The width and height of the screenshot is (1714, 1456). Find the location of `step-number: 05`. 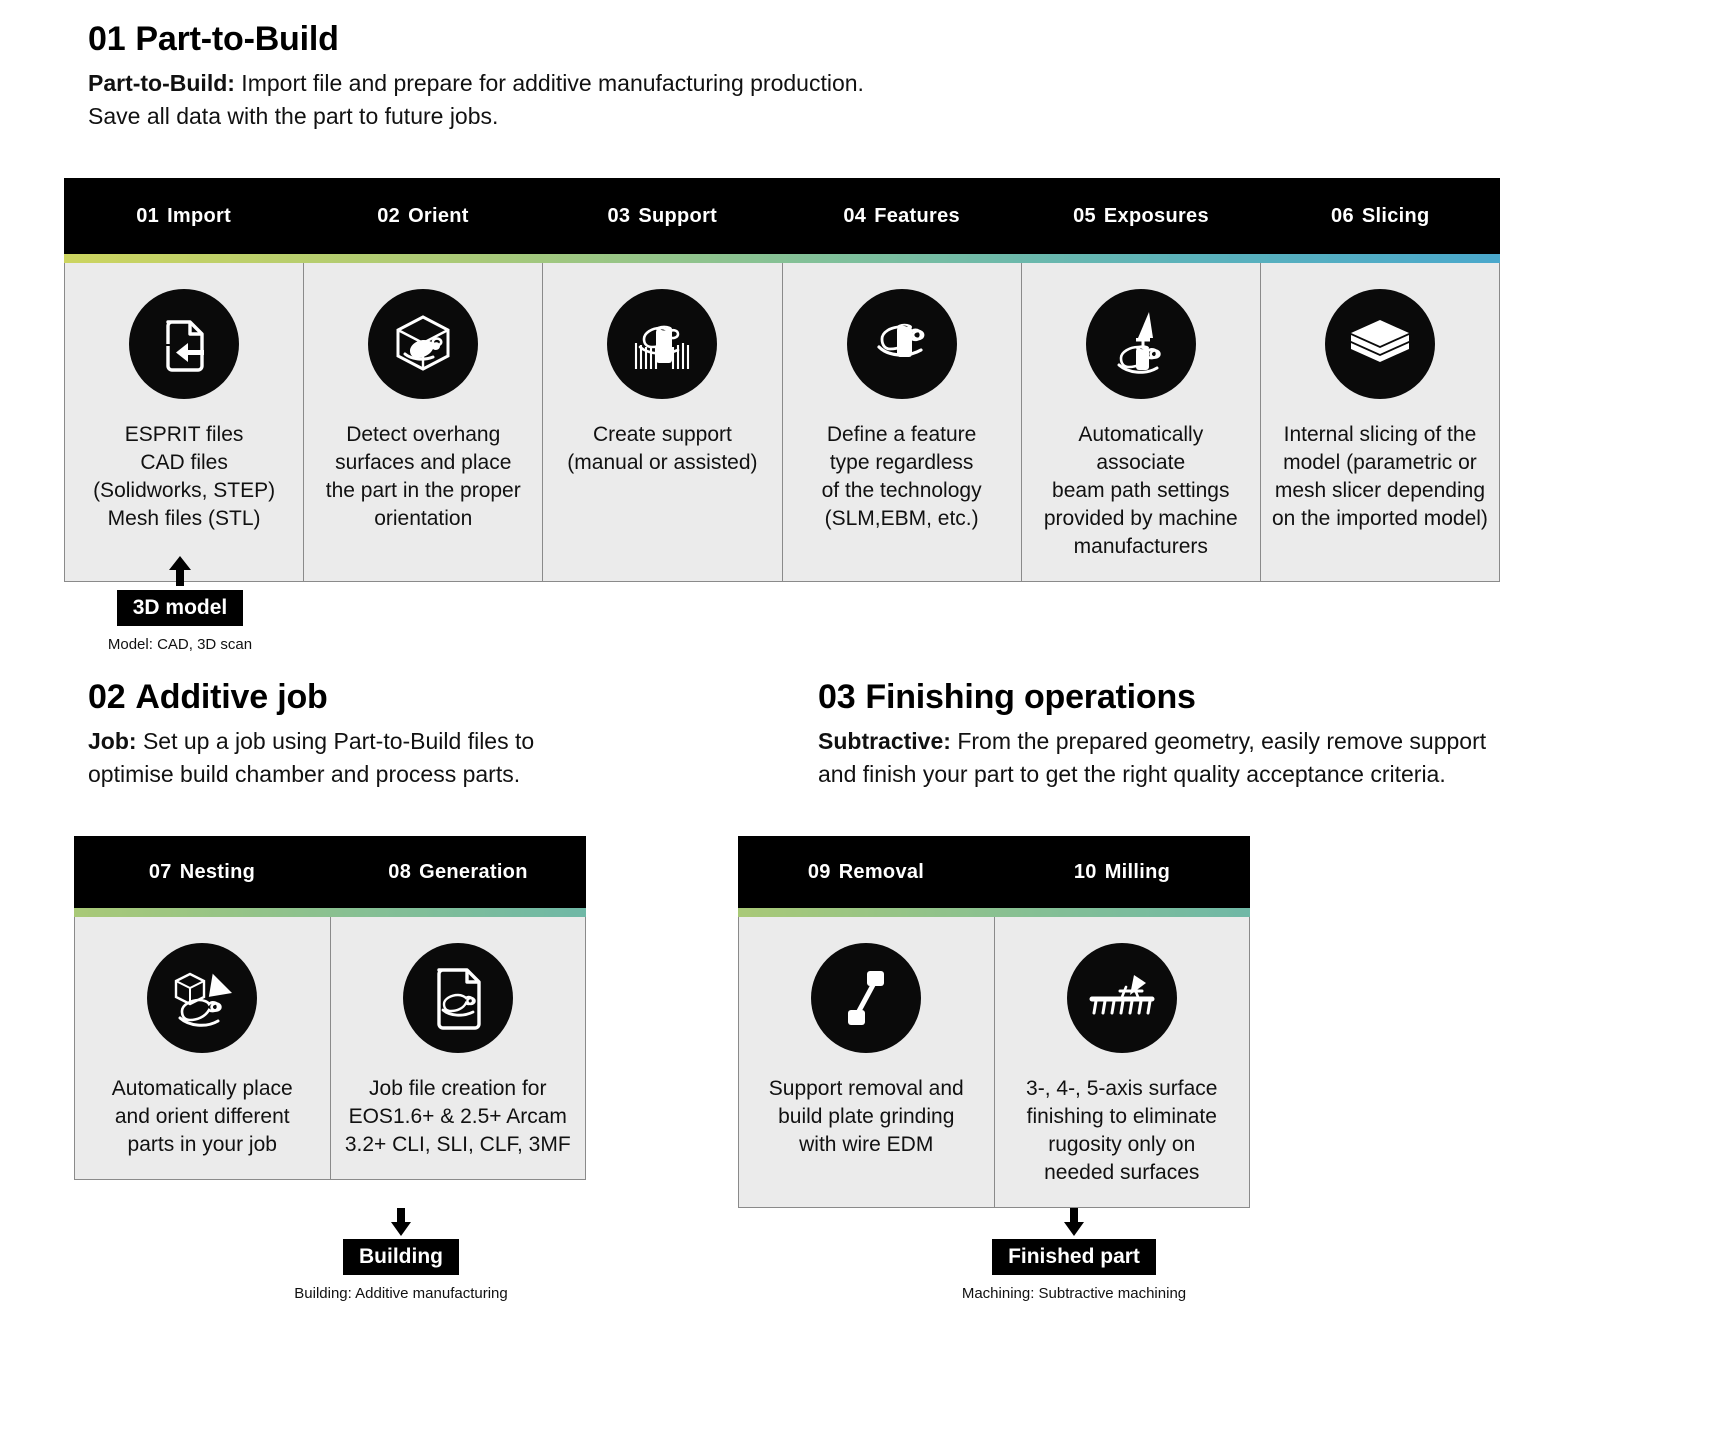

step-number: 05 is located at coordinates (1084, 215).